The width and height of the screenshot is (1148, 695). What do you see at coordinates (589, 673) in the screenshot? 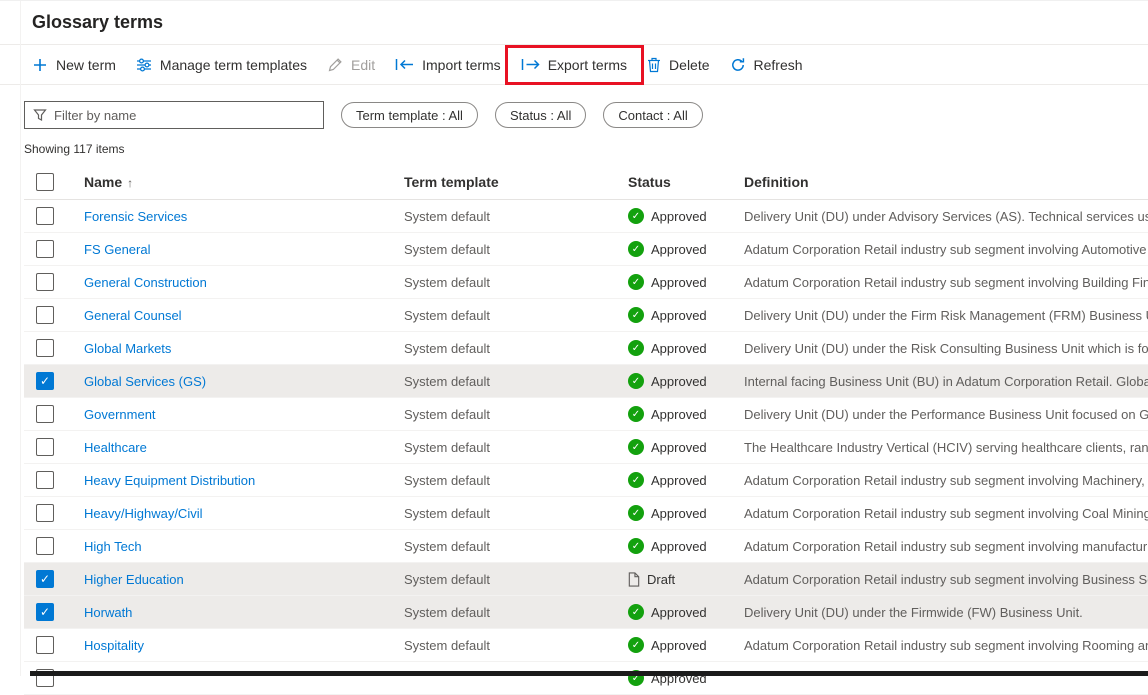
I see `bottom-edge-bar` at bounding box center [589, 673].